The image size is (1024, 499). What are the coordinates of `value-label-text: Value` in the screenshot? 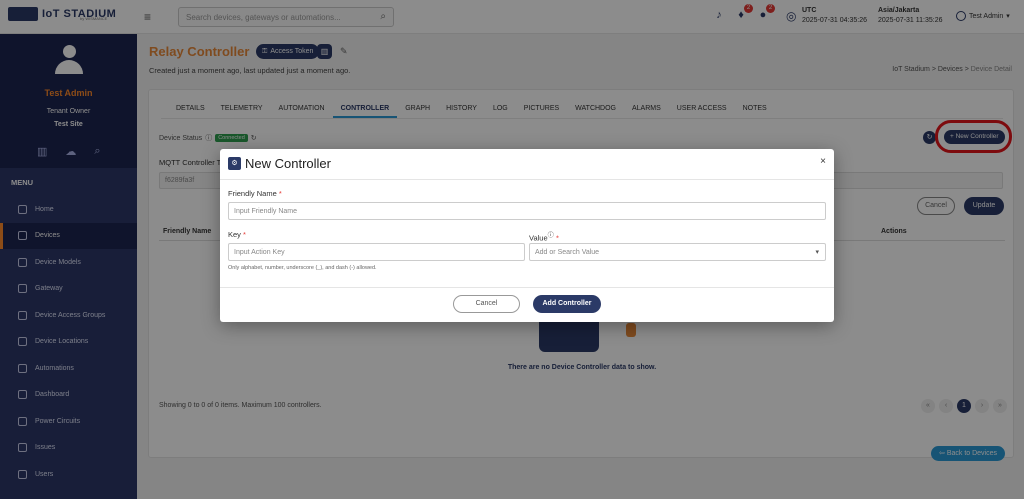 It's located at (538, 238).